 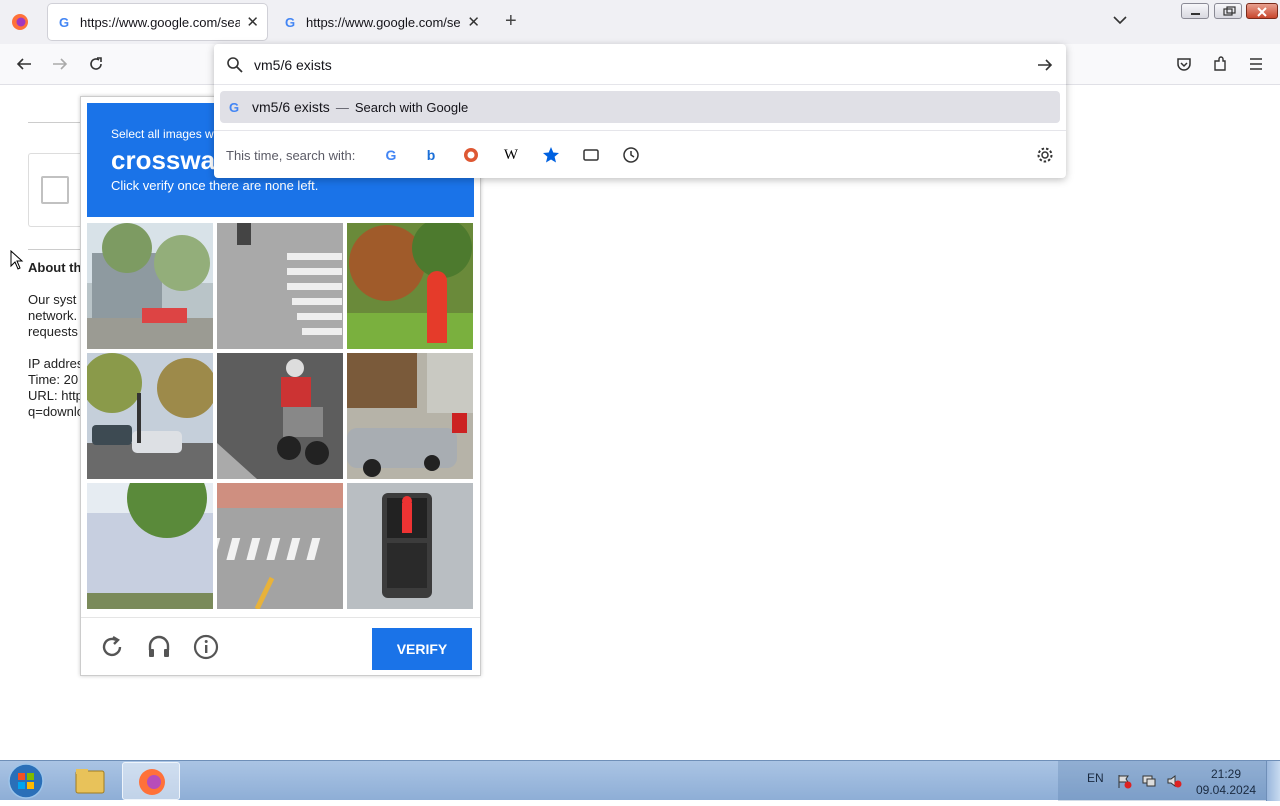 What do you see at coordinates (54, 395) in the screenshot?
I see `page-text-line: URL: http` at bounding box center [54, 395].